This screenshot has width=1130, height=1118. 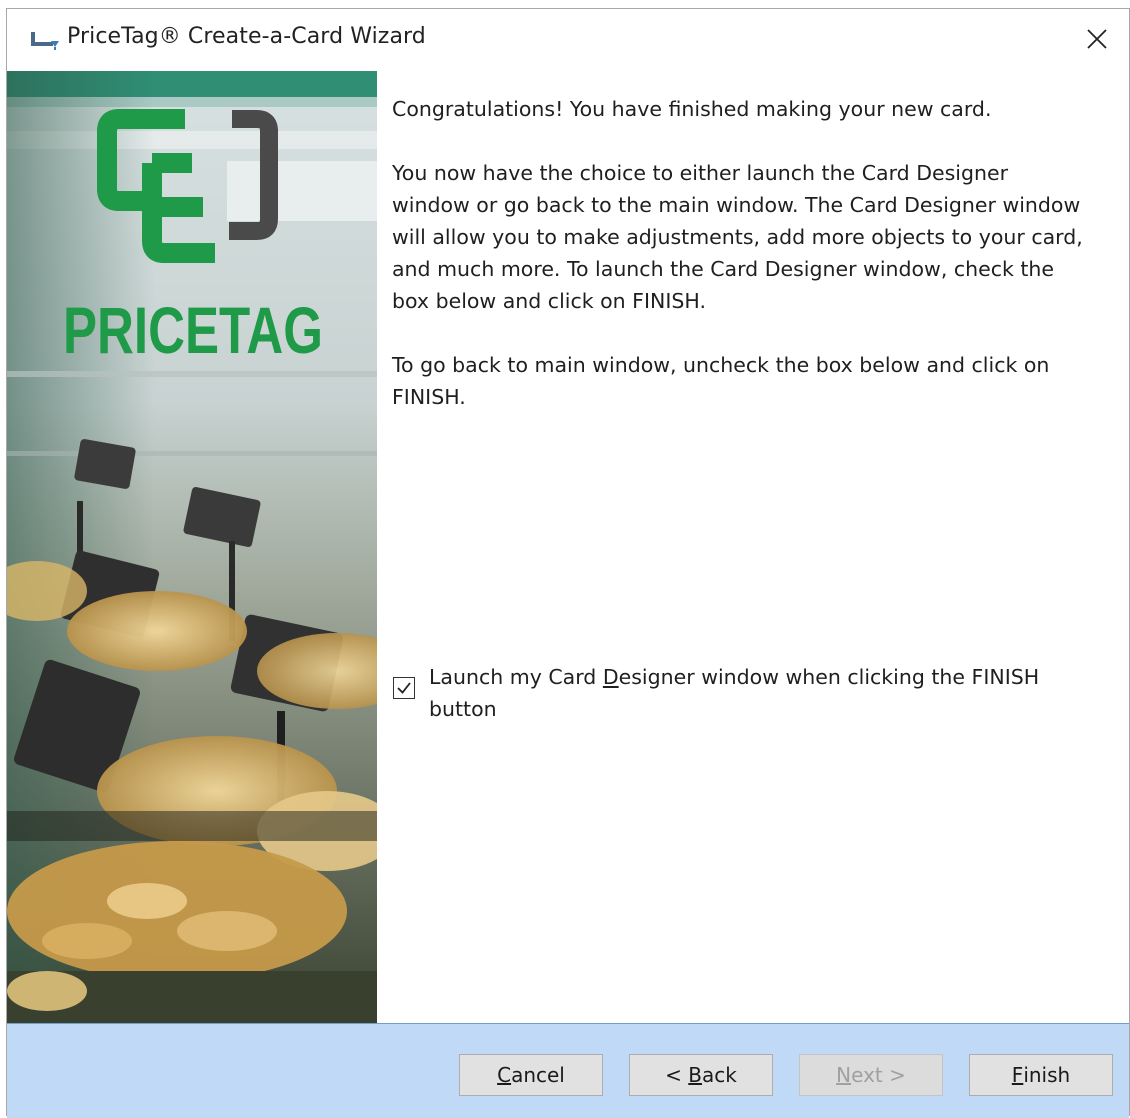 What do you see at coordinates (1047, 1075) in the screenshot?
I see `button-label: inish` at bounding box center [1047, 1075].